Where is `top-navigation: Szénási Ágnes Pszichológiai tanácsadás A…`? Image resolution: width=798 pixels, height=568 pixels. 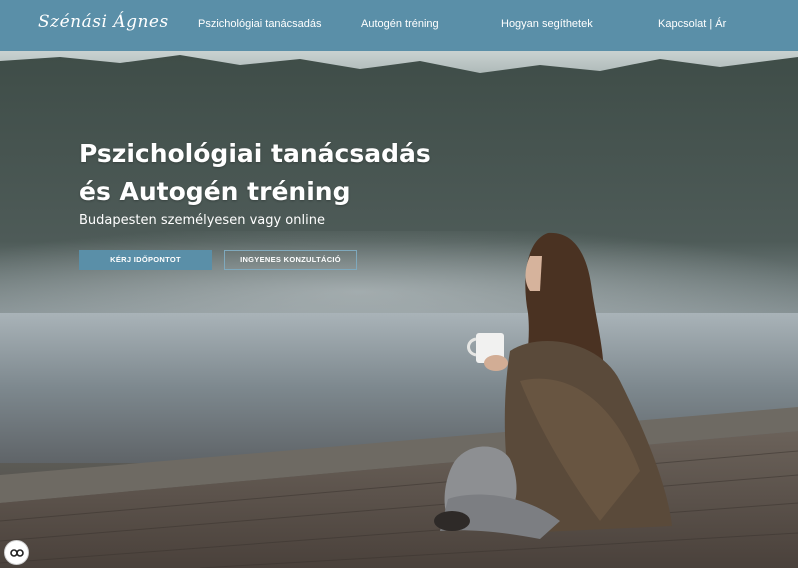 top-navigation: Szénási Ágnes Pszichológiai tanácsadás A… is located at coordinates (399, 25).